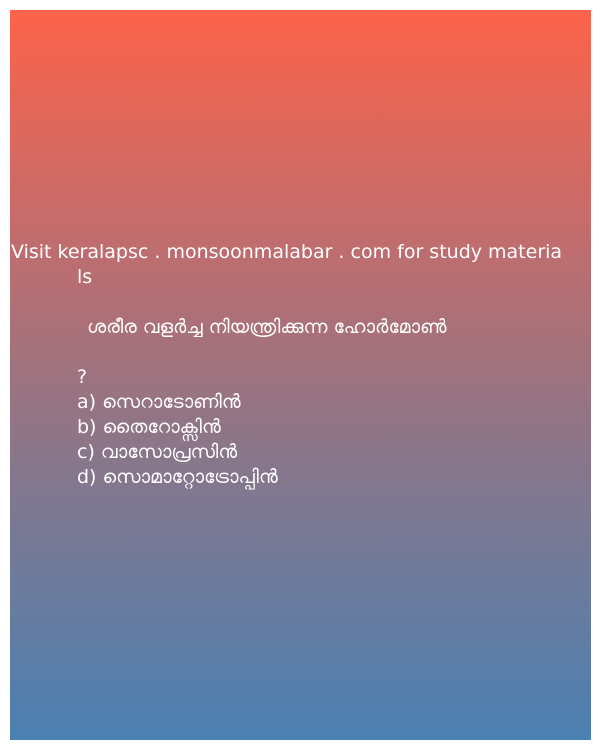 This screenshot has width=600, height=750. Describe the element at coordinates (85, 277) in the screenshot. I see `promo-text-line-2: ls` at that location.